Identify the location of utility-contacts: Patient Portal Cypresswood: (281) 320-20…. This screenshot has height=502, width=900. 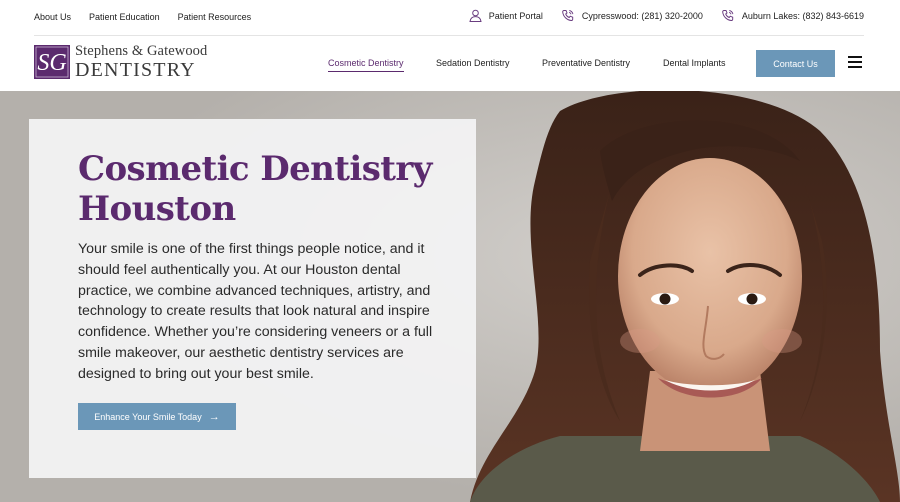
(657, 15).